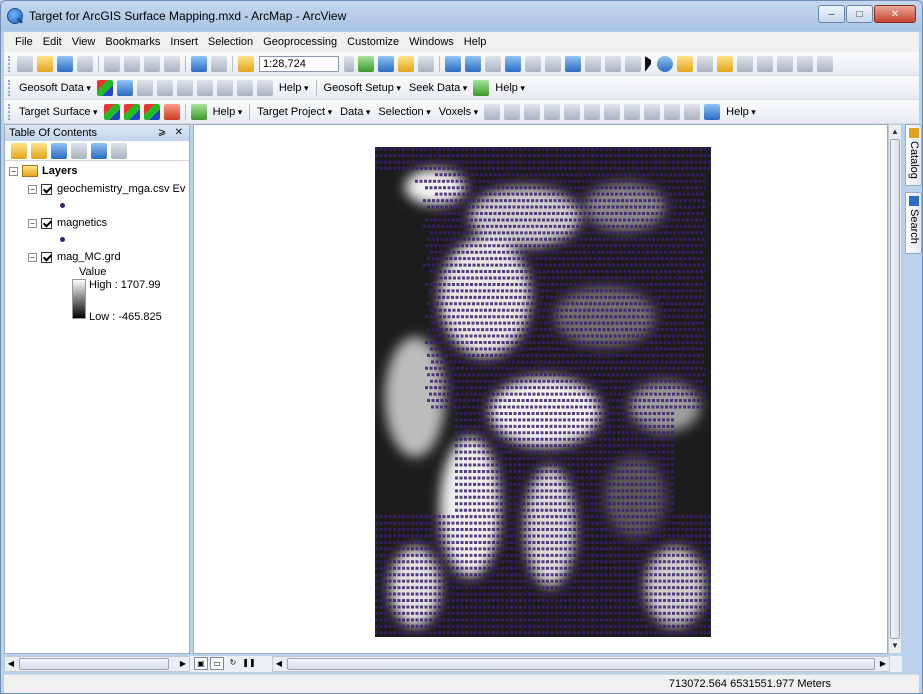  What do you see at coordinates (725, 63) in the screenshot?
I see `measure-icon` at bounding box center [725, 63].